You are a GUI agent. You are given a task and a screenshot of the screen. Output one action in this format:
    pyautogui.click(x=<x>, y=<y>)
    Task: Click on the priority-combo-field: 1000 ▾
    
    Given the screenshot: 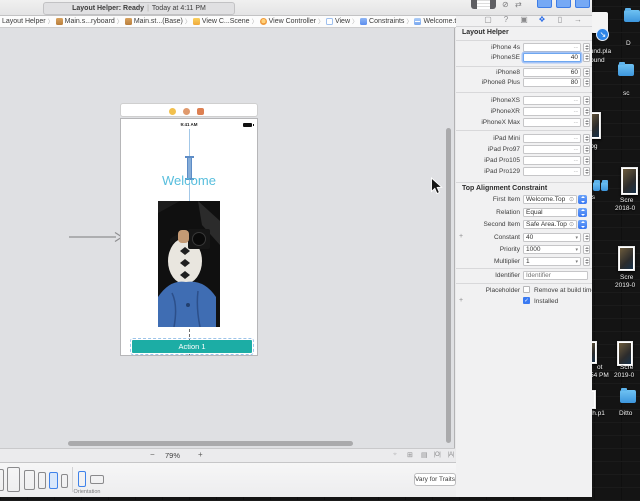 What is the action you would take?
    pyautogui.click(x=552, y=249)
    